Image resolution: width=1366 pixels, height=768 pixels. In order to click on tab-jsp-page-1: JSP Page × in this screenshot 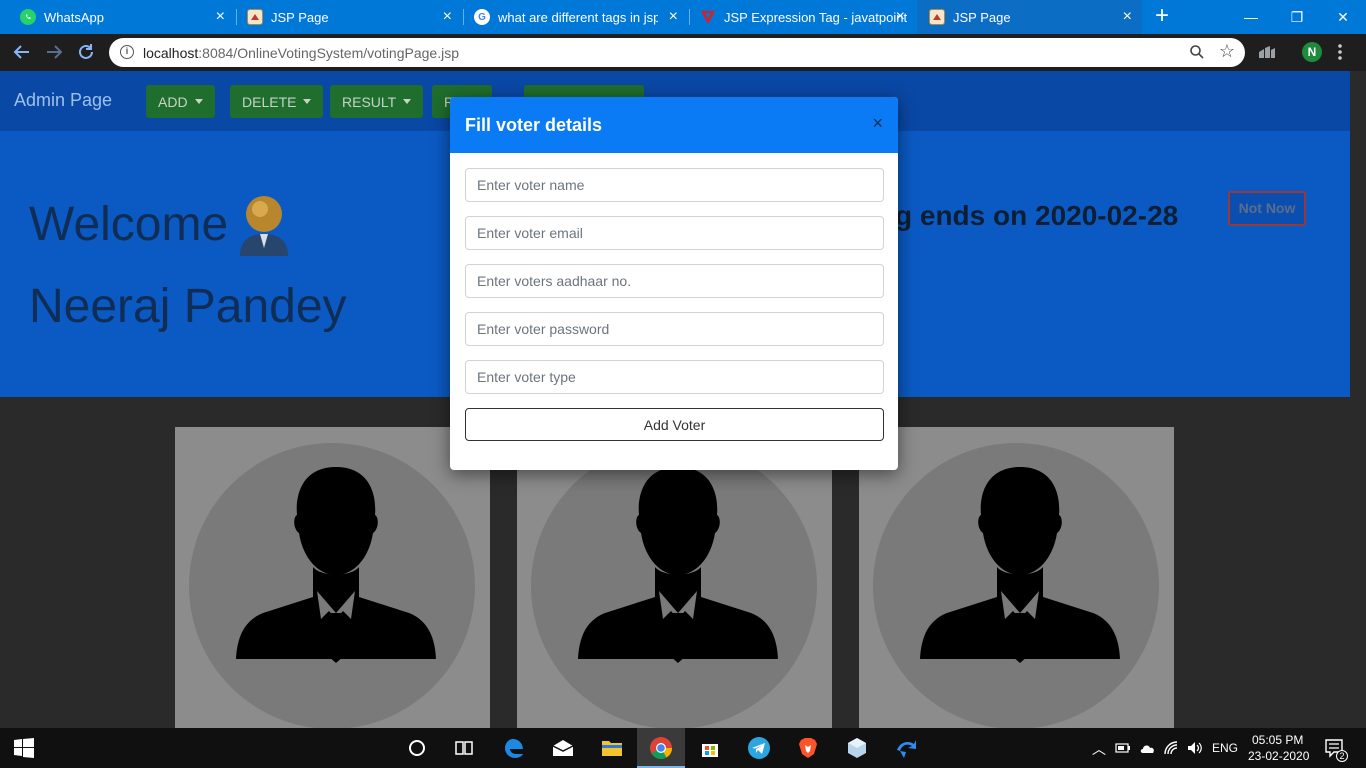, I will do `click(349, 17)`.